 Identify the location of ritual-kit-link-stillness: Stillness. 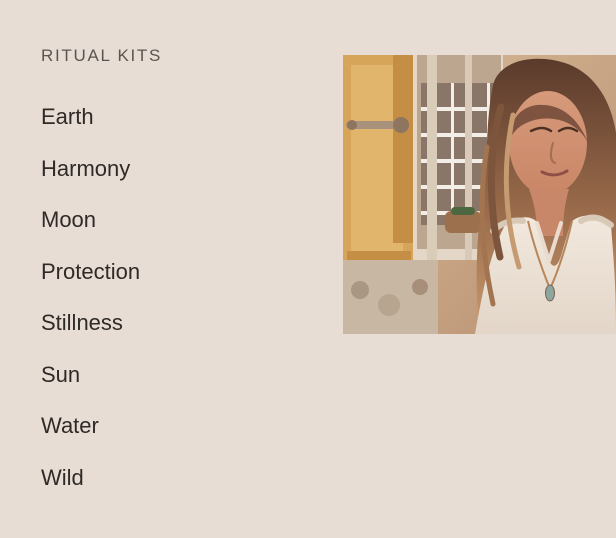
(82, 323).